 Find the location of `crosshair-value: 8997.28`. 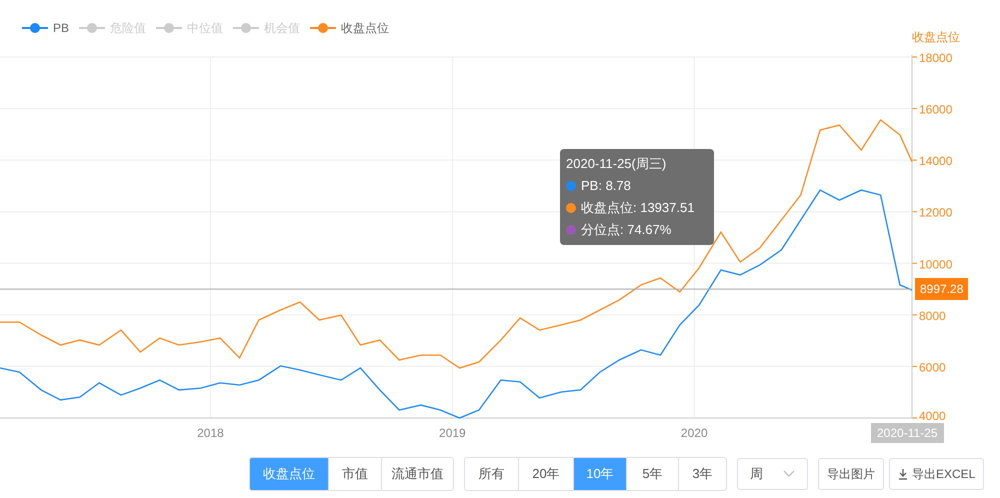

crosshair-value: 8997.28 is located at coordinates (941, 289).